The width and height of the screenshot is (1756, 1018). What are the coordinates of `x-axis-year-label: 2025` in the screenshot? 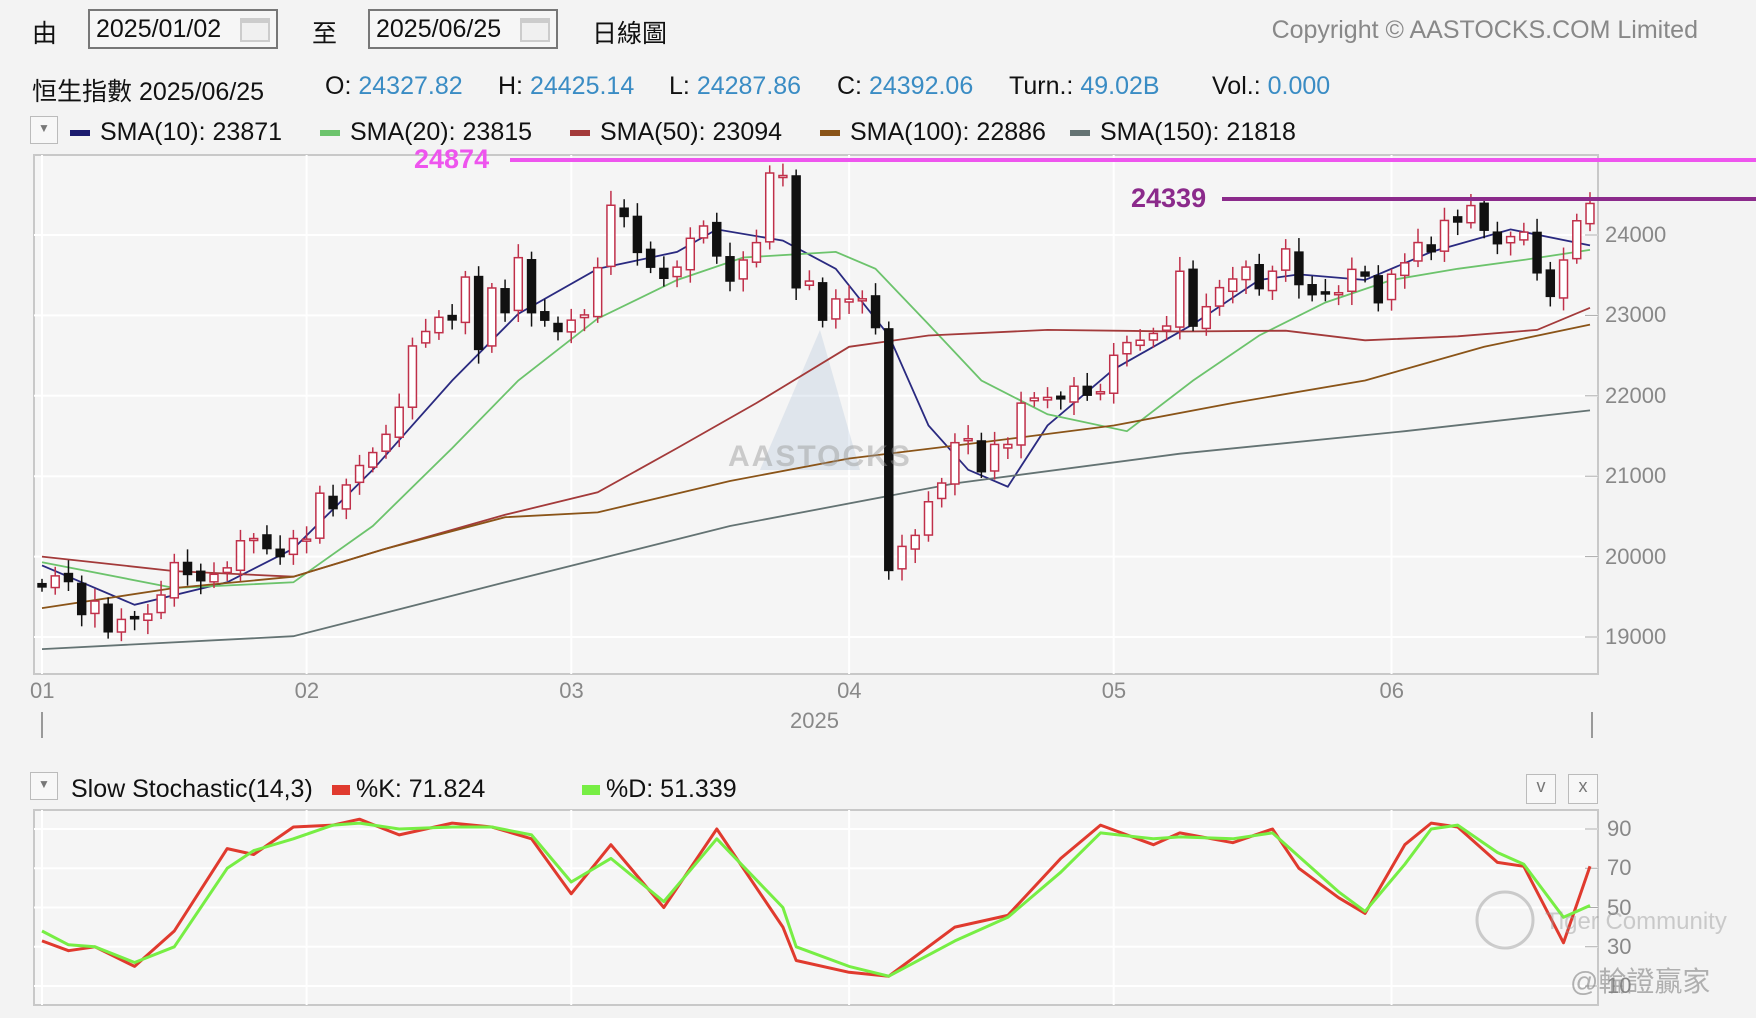 It's located at (814, 720).